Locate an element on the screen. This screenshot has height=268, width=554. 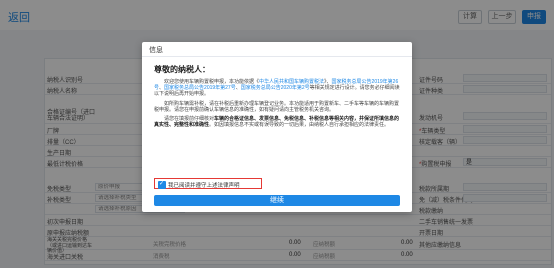
agree-label: 我已阅读并遵守上述法律声明 is located at coordinates (204, 185).